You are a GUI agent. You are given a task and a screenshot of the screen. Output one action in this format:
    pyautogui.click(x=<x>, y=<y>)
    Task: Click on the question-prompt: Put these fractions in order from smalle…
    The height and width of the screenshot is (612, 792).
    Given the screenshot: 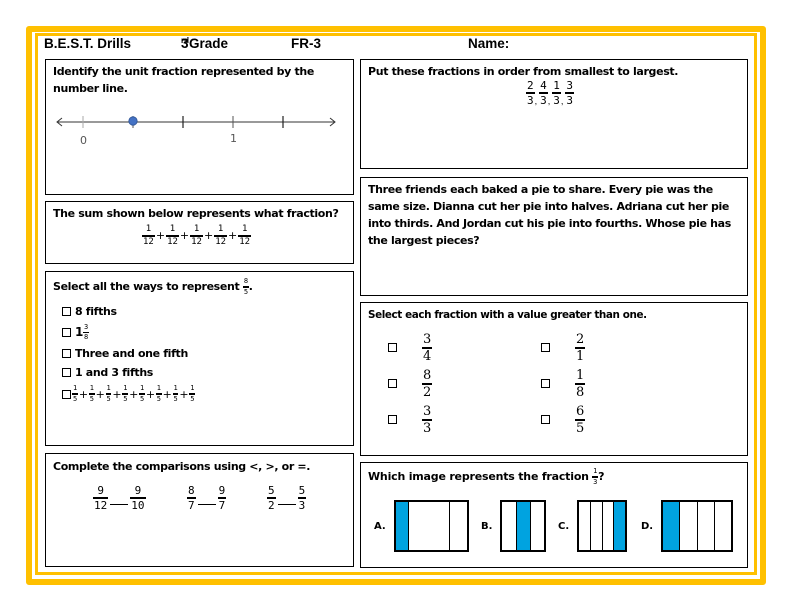 What is the action you would take?
    pyautogui.click(x=523, y=71)
    